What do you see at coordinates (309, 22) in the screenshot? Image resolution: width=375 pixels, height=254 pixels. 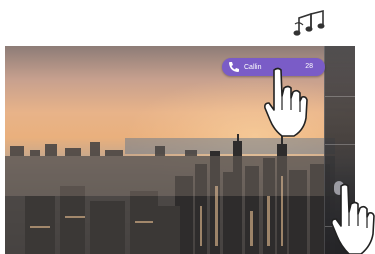 I see `music-notes-icon` at bounding box center [309, 22].